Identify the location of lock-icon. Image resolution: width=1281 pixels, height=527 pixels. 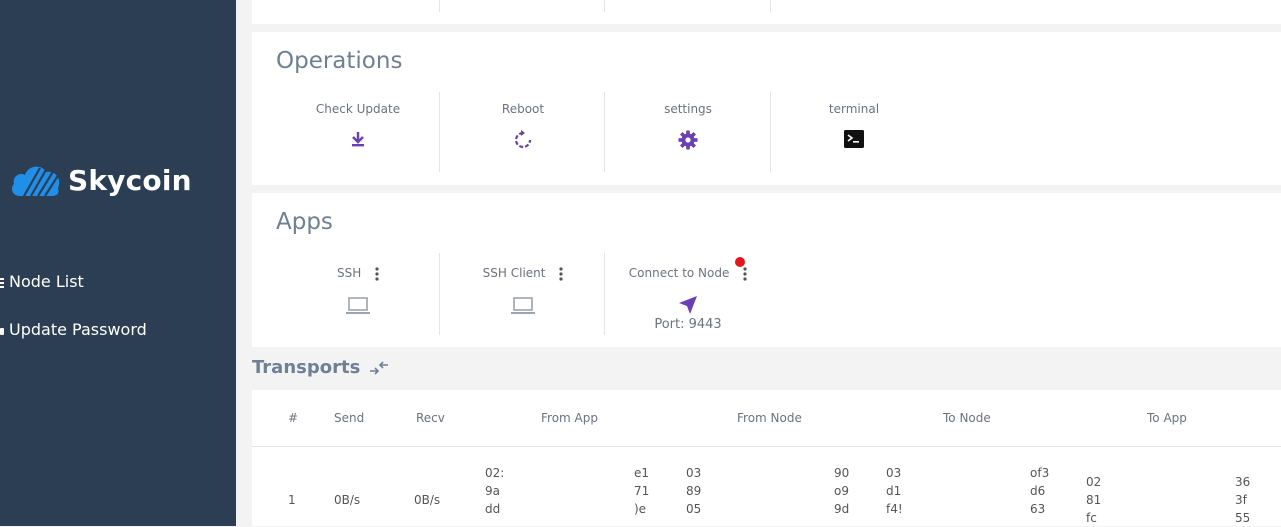
(2, 331).